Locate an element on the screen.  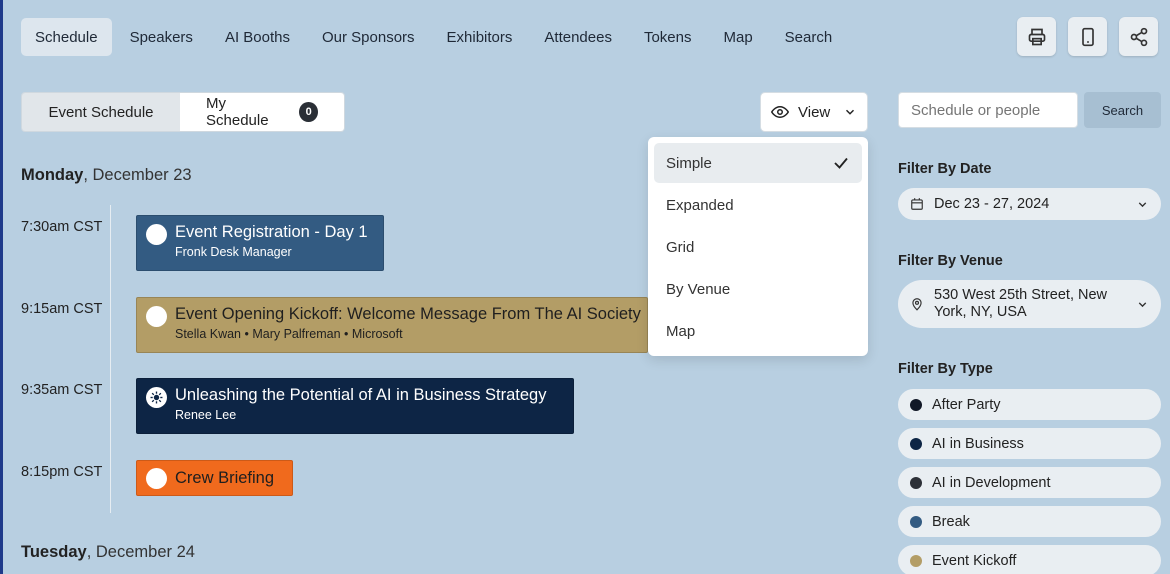
mobile-button is located at coordinates (1087, 36).